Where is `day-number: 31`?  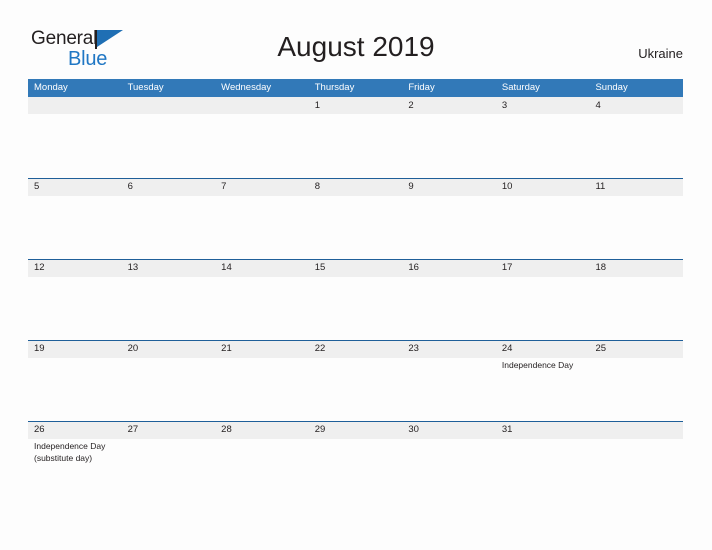 day-number: 31 is located at coordinates (507, 429).